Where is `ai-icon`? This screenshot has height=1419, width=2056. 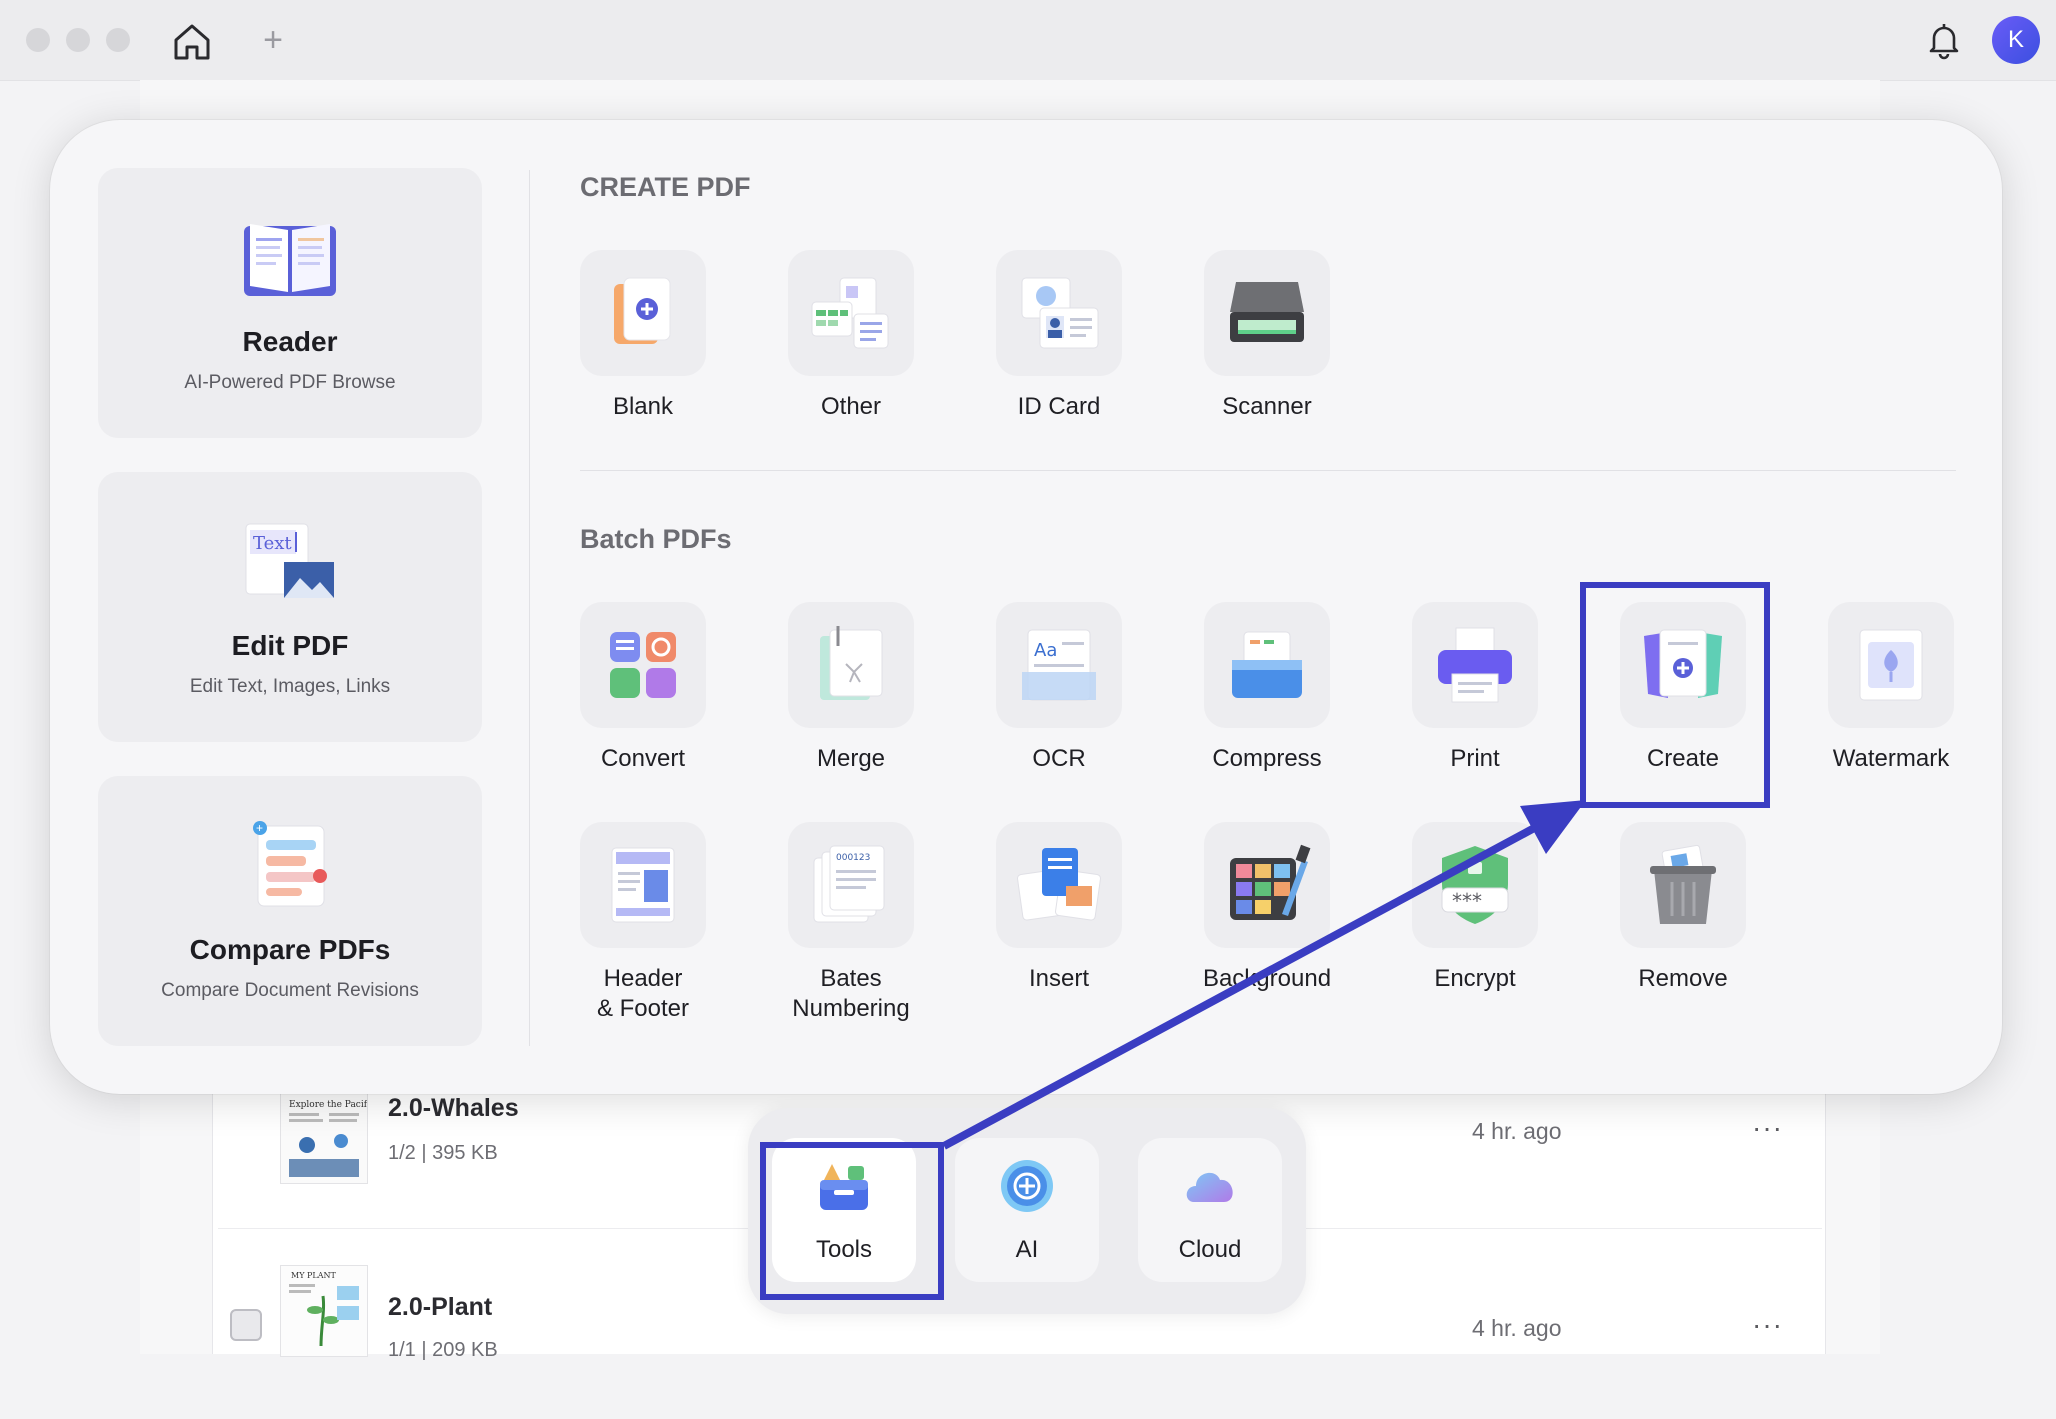 ai-icon is located at coordinates (1027, 1186).